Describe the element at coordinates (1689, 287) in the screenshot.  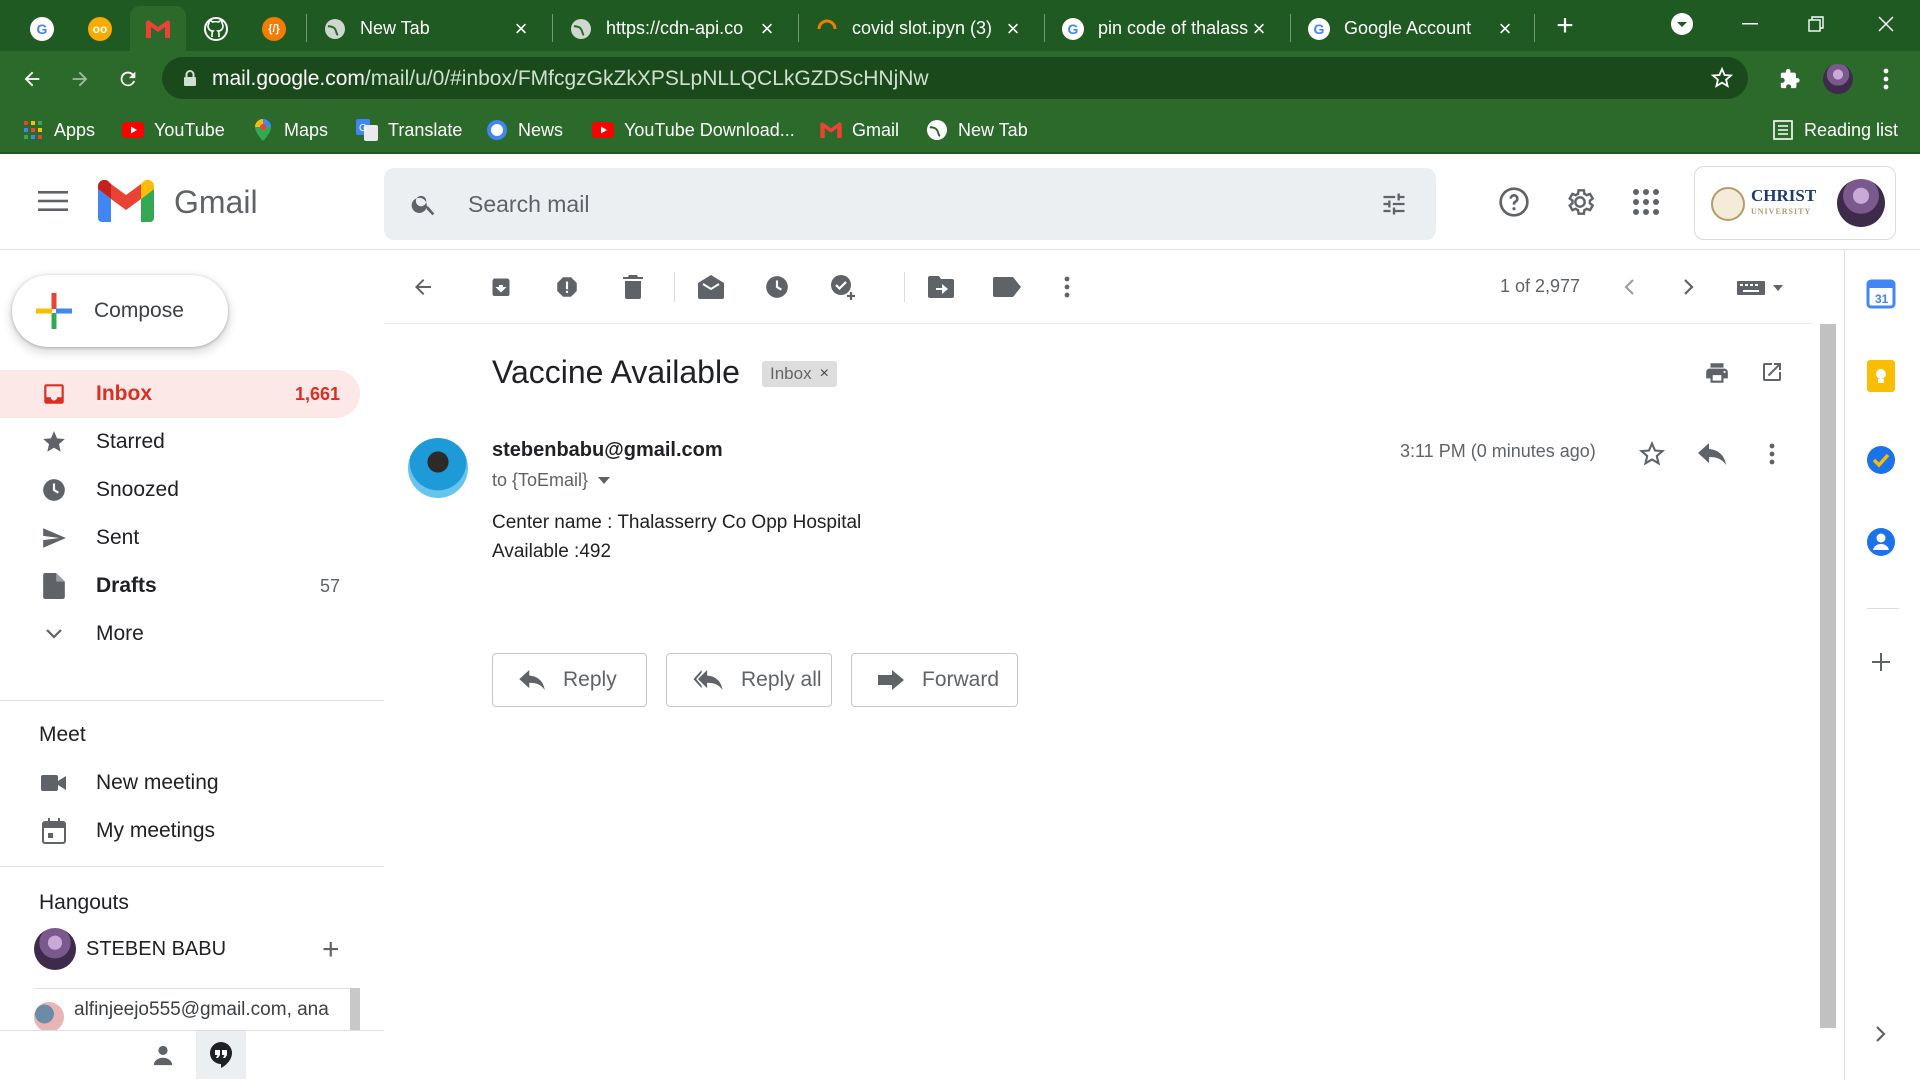
I see `older-button` at that location.